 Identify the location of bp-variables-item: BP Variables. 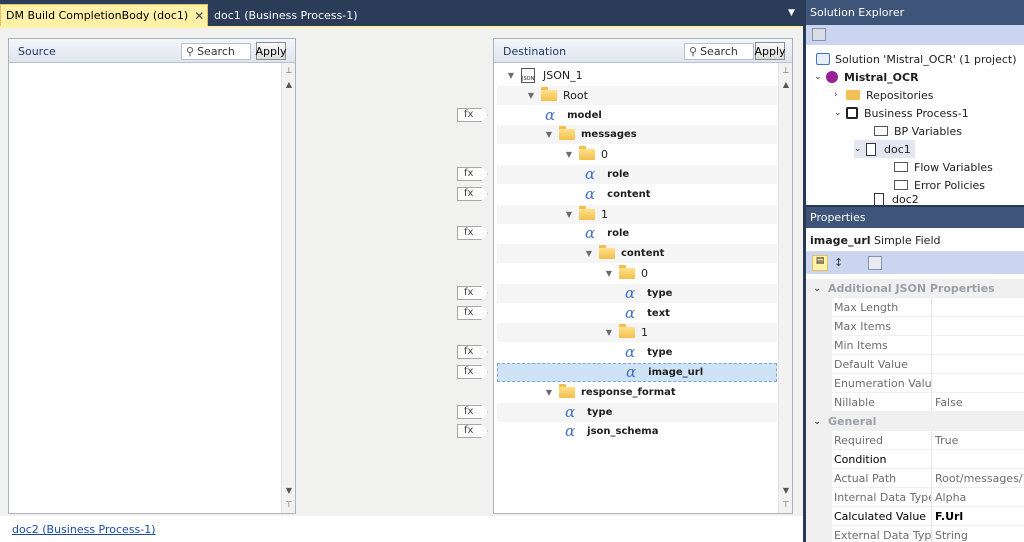
(918, 131).